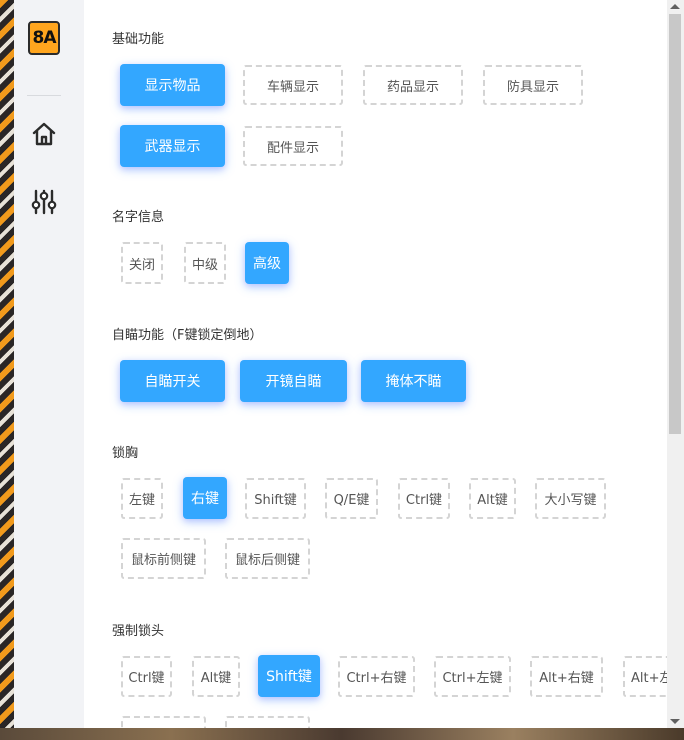 Image resolution: width=684 pixels, height=740 pixels. I want to click on force-btn-0: Ctrl键, so click(146, 676).